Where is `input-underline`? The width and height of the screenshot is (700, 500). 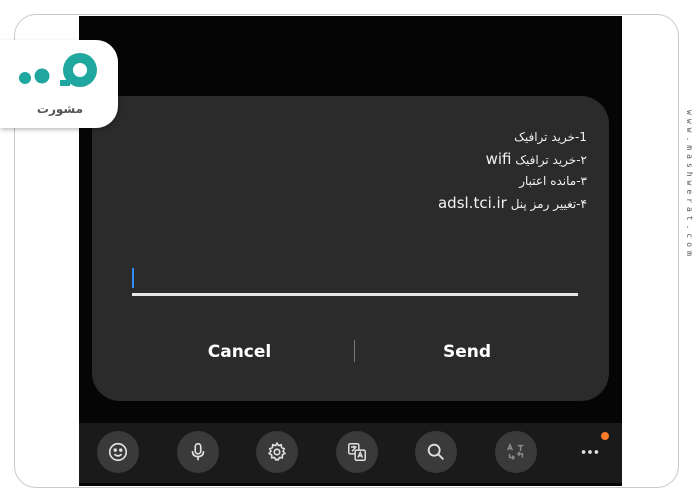
input-underline is located at coordinates (355, 294).